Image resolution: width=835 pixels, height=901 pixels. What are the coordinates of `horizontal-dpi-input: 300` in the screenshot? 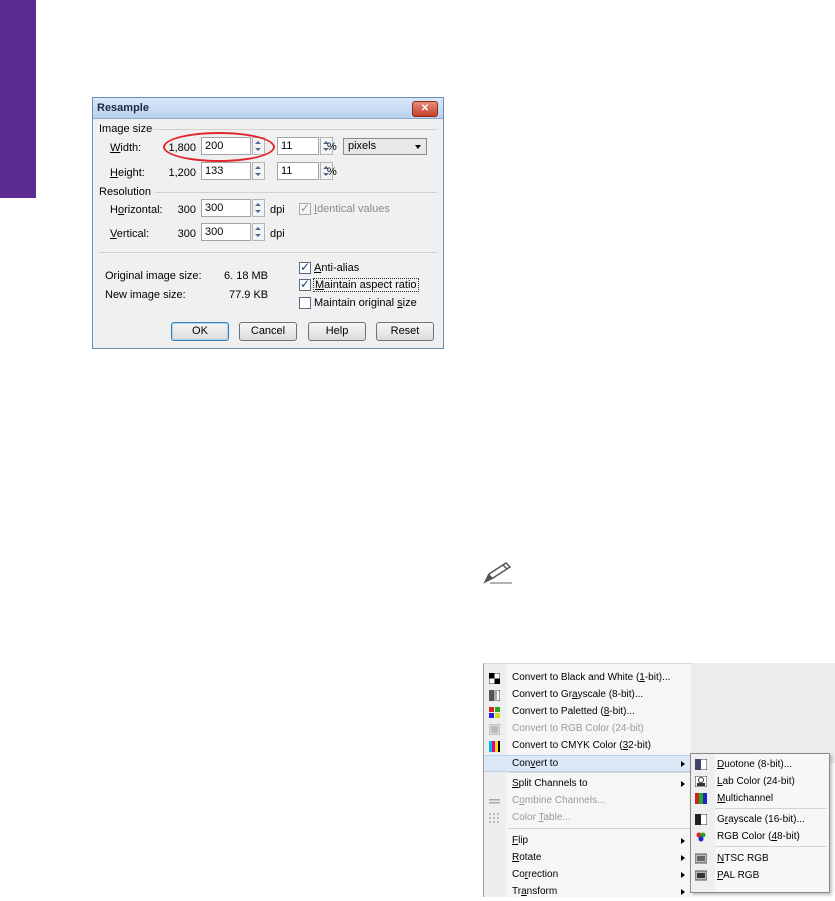 It's located at (226, 208).